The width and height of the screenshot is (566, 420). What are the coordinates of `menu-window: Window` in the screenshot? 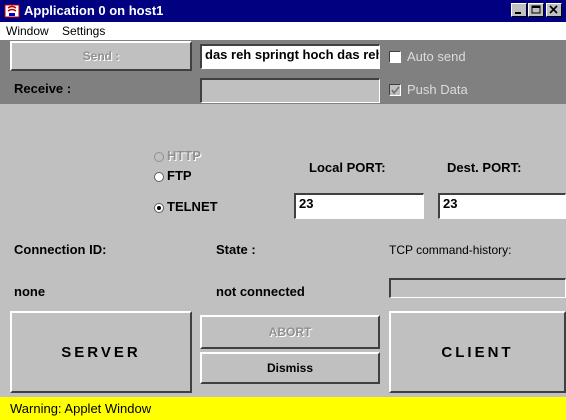 It's located at (27, 31).